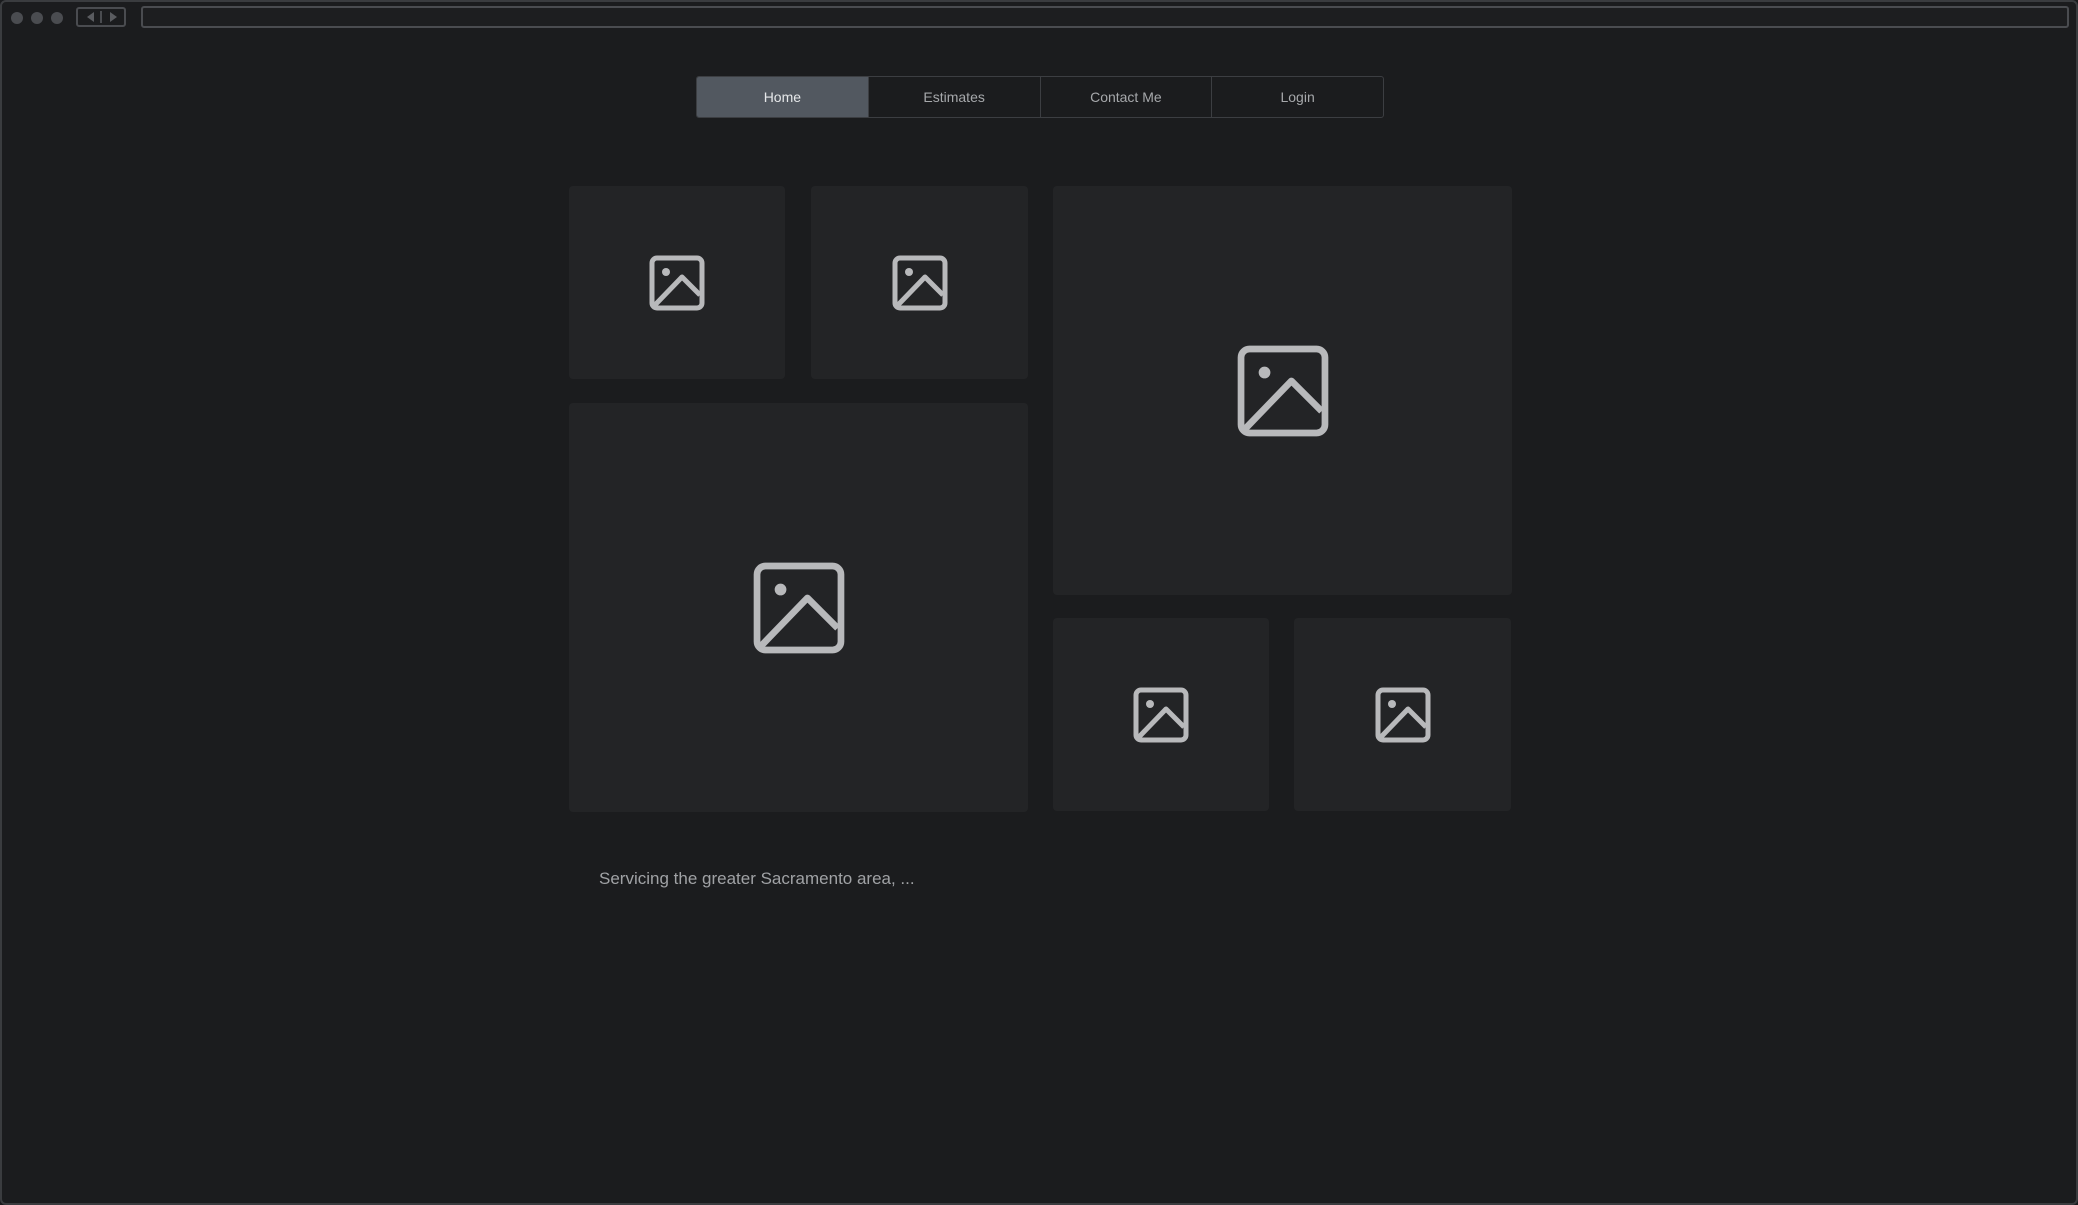 Image resolution: width=2078 pixels, height=1205 pixels. Describe the element at coordinates (113, 17) in the screenshot. I see `forward-arrow-icon` at that location.